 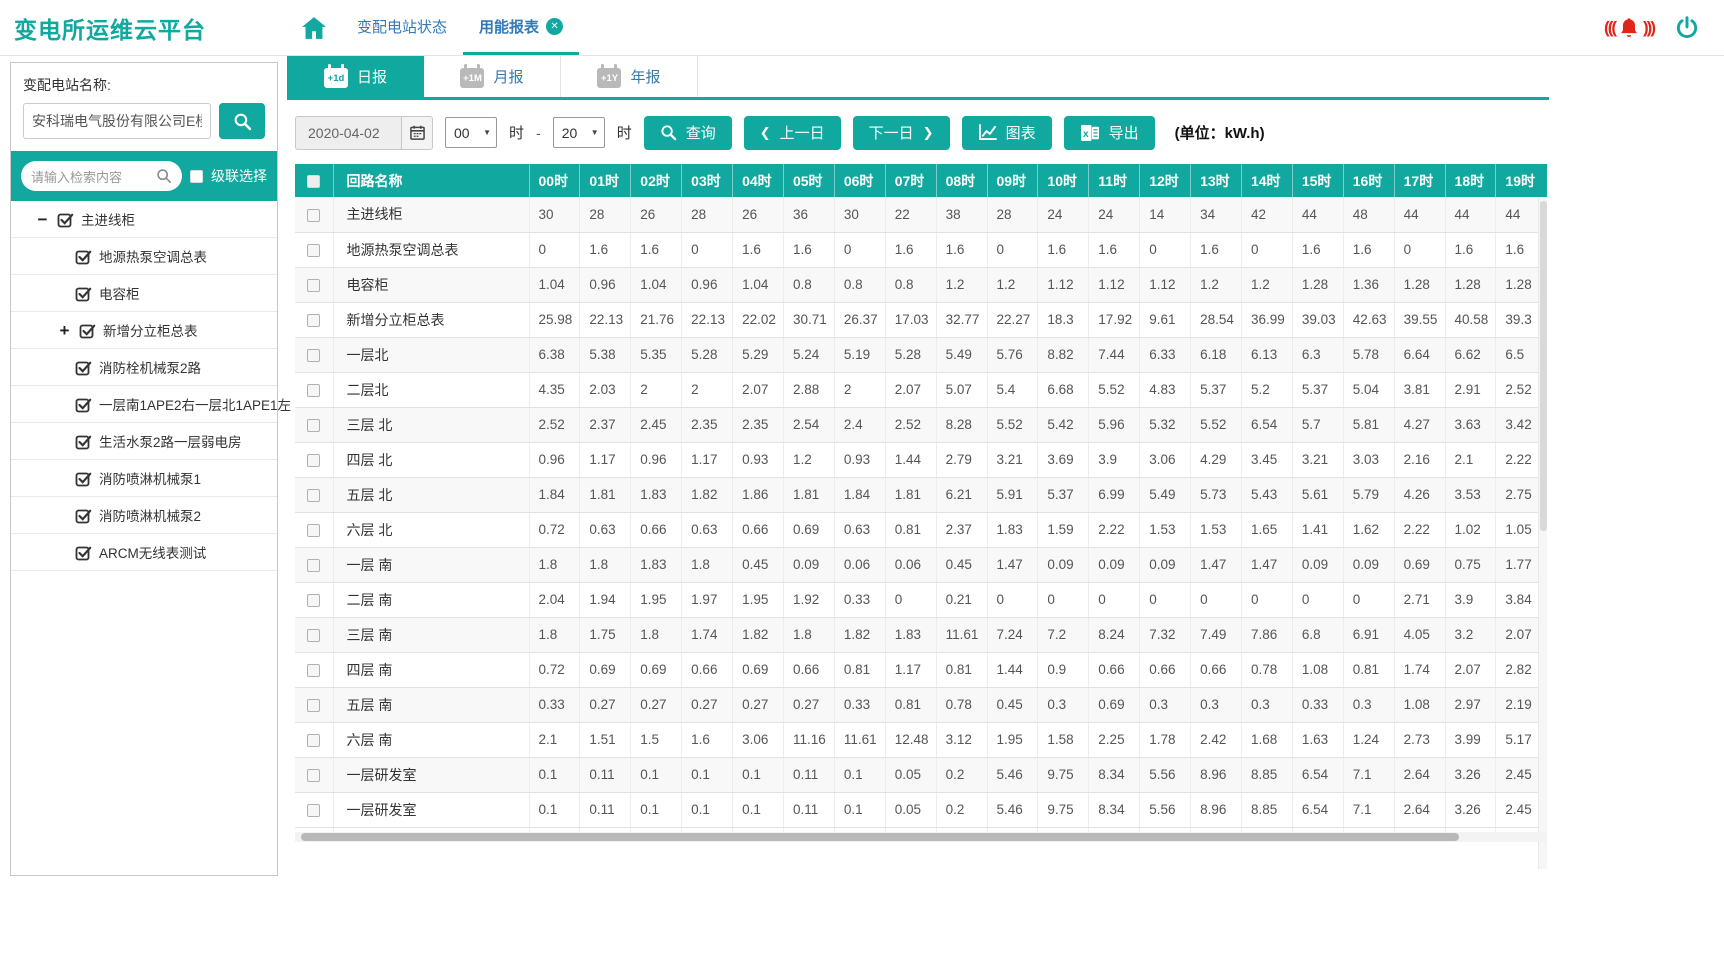 What do you see at coordinates (144, 552) in the screenshot?
I see `tree-item: ARCM无线表测试` at bounding box center [144, 552].